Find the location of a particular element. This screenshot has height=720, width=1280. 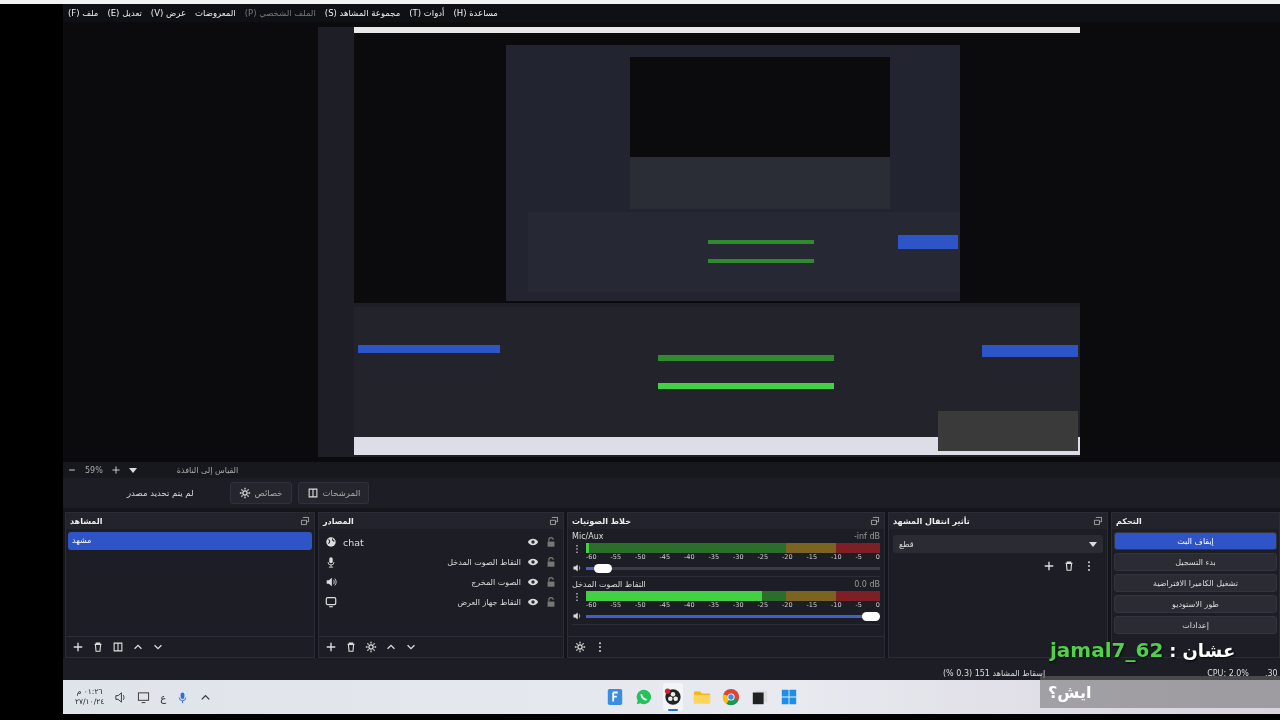

panel-title: تأثير انتقال المشهد is located at coordinates (931, 521).